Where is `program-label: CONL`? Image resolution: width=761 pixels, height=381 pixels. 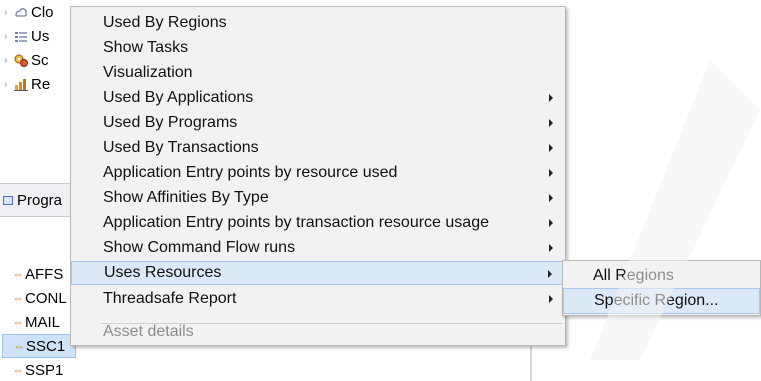
program-label: CONL is located at coordinates (46, 298).